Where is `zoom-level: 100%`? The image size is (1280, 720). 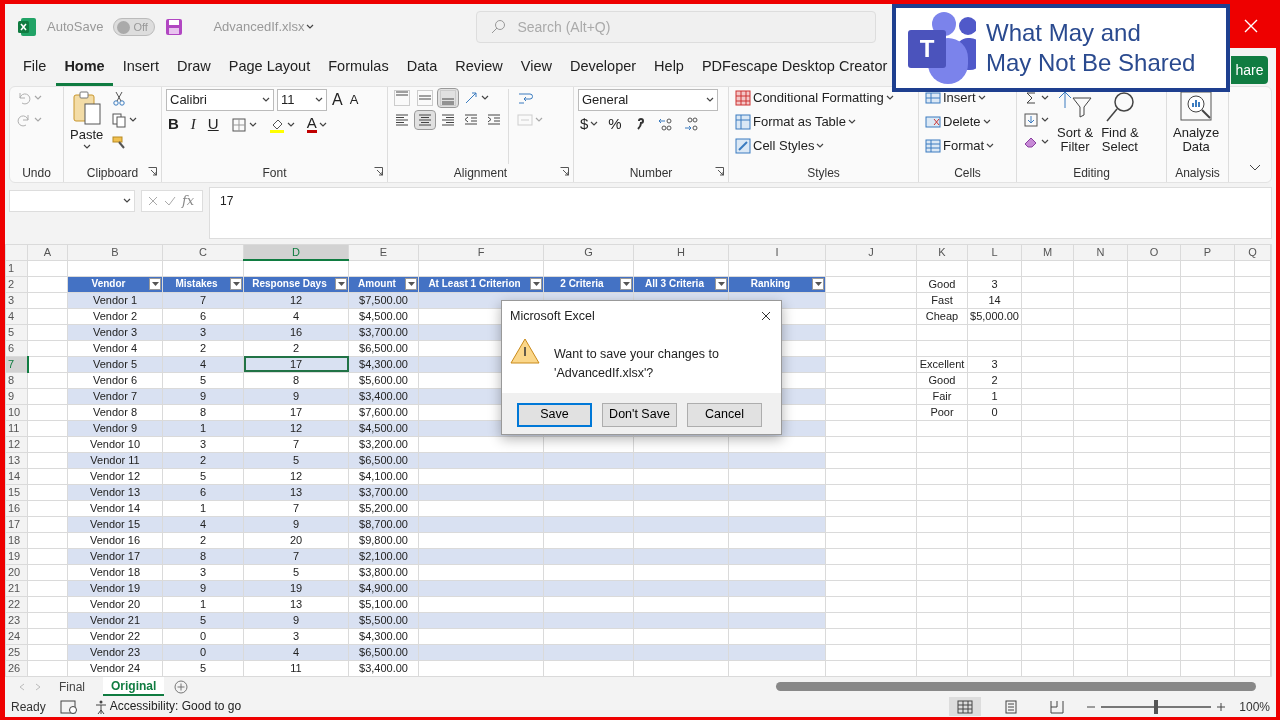
zoom-level: 100% is located at coordinates (1254, 706).